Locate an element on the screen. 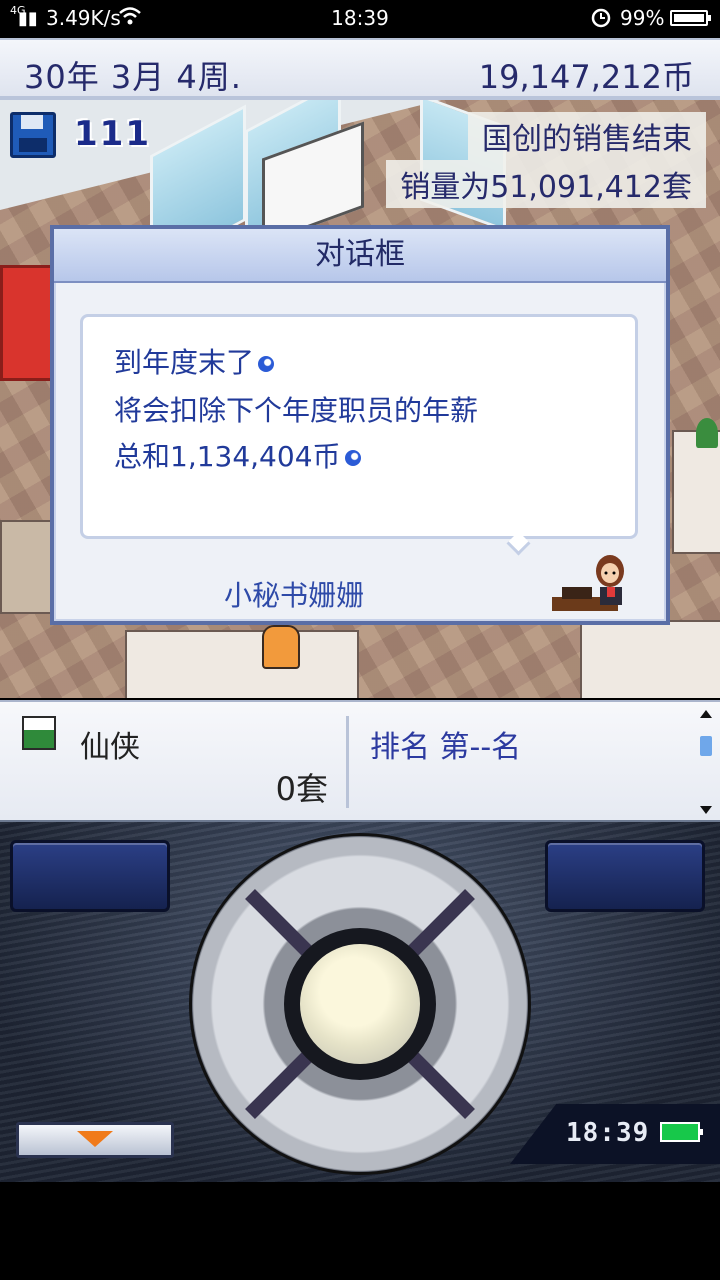 The height and width of the screenshot is (1280, 720). game-title: 仙侠 is located at coordinates (110, 747).